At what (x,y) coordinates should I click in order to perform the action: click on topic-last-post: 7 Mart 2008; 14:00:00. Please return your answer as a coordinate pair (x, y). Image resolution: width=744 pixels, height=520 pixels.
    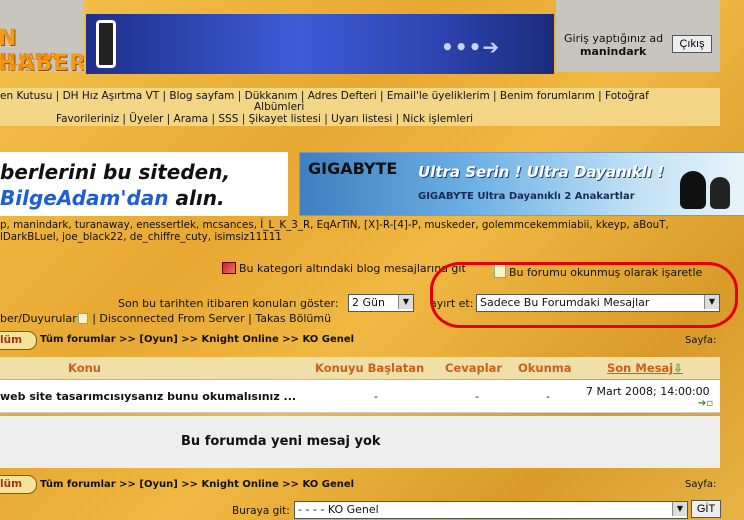
    Looking at the image, I should click on (648, 391).